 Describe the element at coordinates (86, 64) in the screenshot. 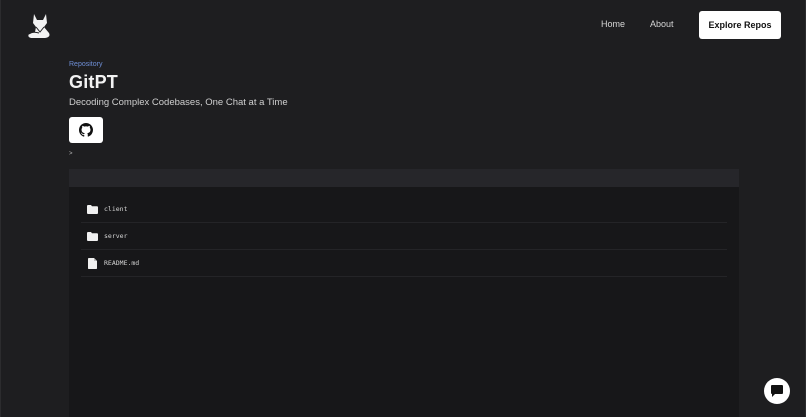

I see `repo-kicker-label: Repository` at that location.